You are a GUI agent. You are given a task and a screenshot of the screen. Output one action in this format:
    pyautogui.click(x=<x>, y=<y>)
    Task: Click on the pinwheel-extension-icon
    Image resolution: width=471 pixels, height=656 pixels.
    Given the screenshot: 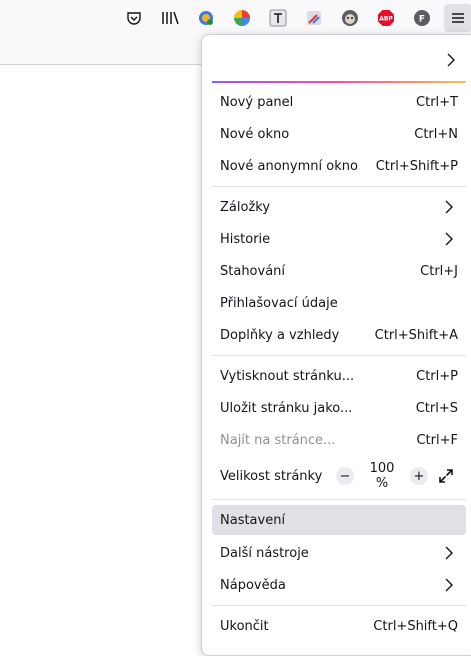 What is the action you would take?
    pyautogui.click(x=242, y=18)
    